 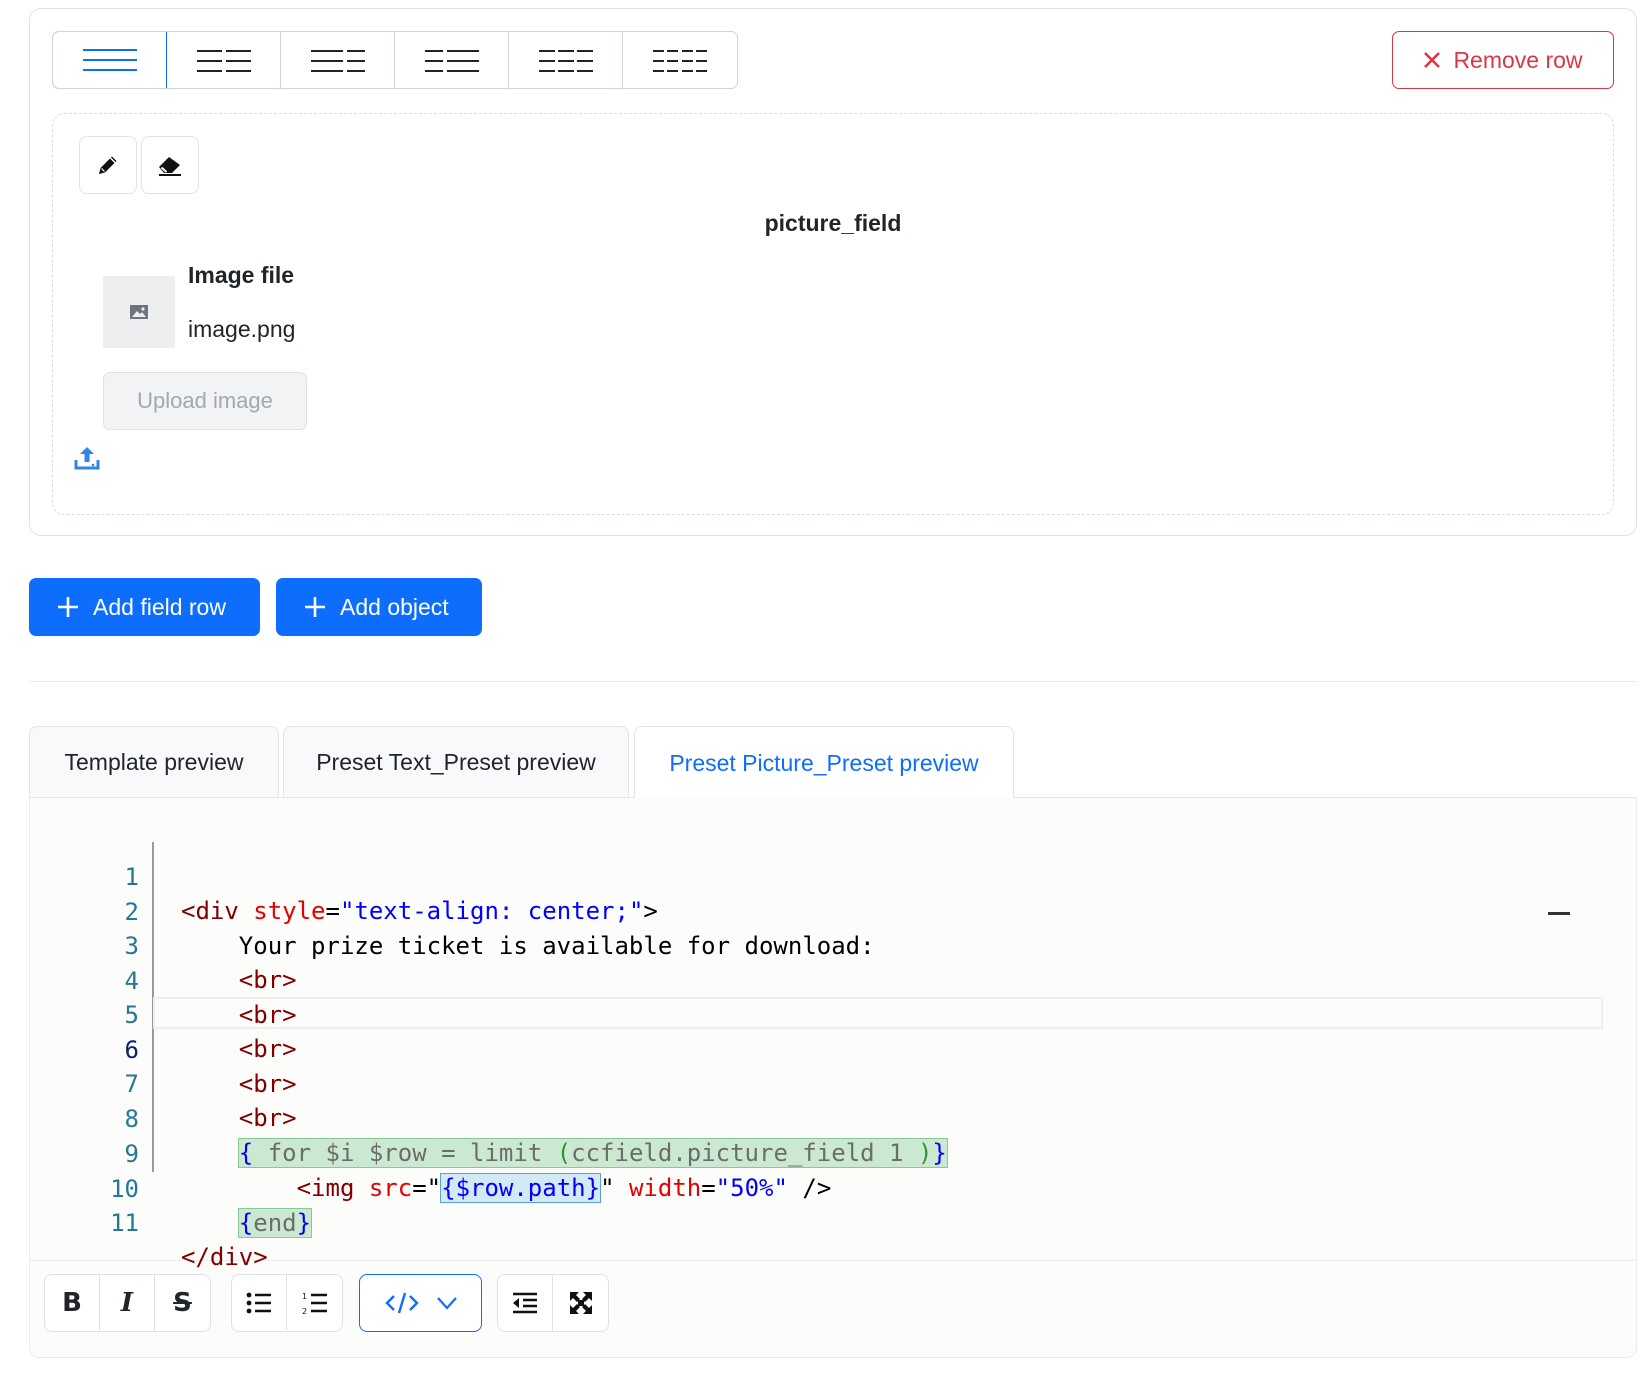 What do you see at coordinates (1432, 60) in the screenshot?
I see `close-icon` at bounding box center [1432, 60].